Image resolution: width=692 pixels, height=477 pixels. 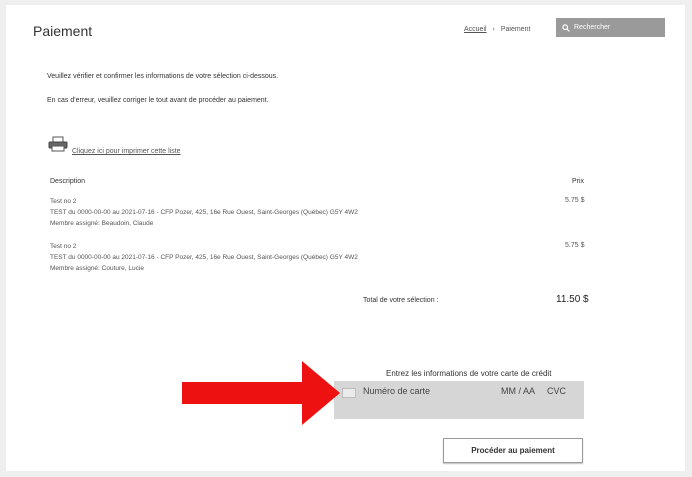 What do you see at coordinates (592, 27) in the screenshot?
I see `search-label: Rechercher` at bounding box center [592, 27].